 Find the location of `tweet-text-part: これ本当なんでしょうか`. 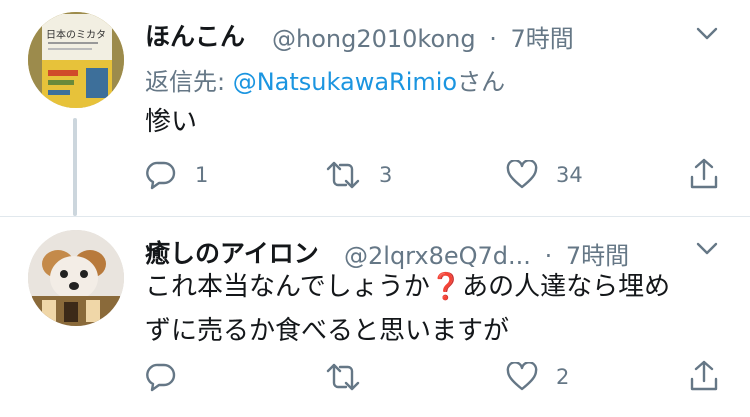

tweet-text-part: これ本当なんでしょうか is located at coordinates (287, 287).